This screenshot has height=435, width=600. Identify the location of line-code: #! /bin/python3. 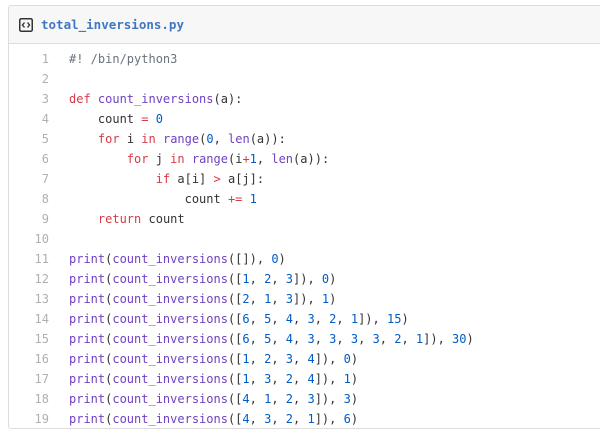
(113, 59).